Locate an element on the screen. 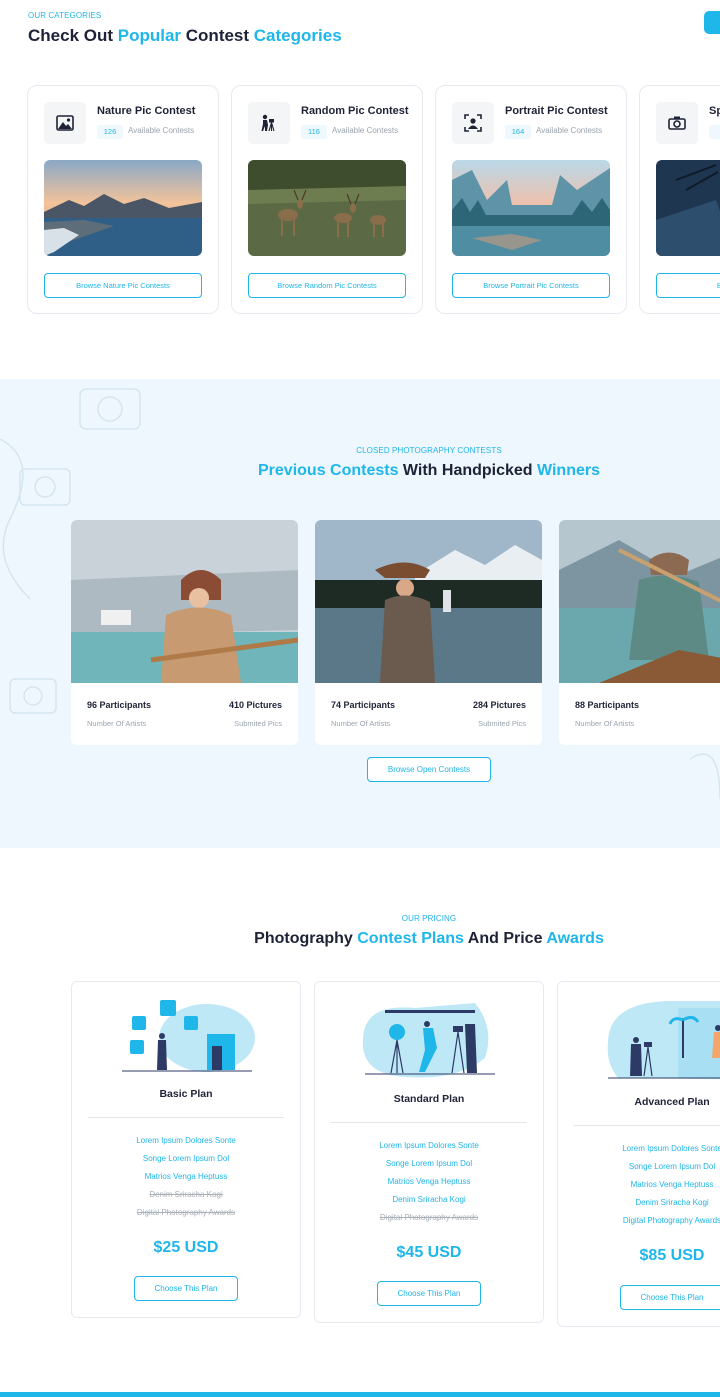 The height and width of the screenshot is (1397, 720). participants-count: 74 Participants is located at coordinates (363, 705).